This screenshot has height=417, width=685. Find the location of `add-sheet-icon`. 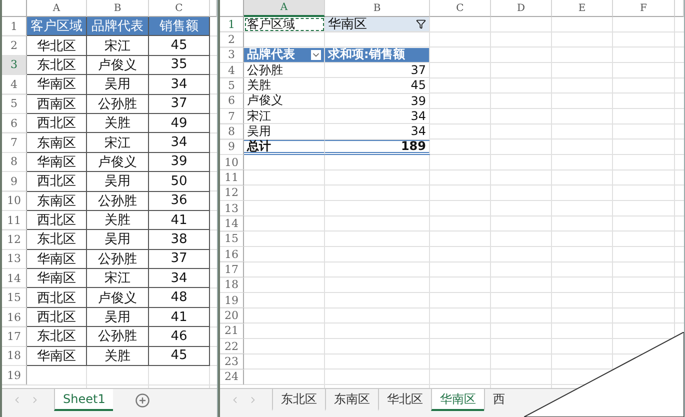

add-sheet-icon is located at coordinates (142, 400).